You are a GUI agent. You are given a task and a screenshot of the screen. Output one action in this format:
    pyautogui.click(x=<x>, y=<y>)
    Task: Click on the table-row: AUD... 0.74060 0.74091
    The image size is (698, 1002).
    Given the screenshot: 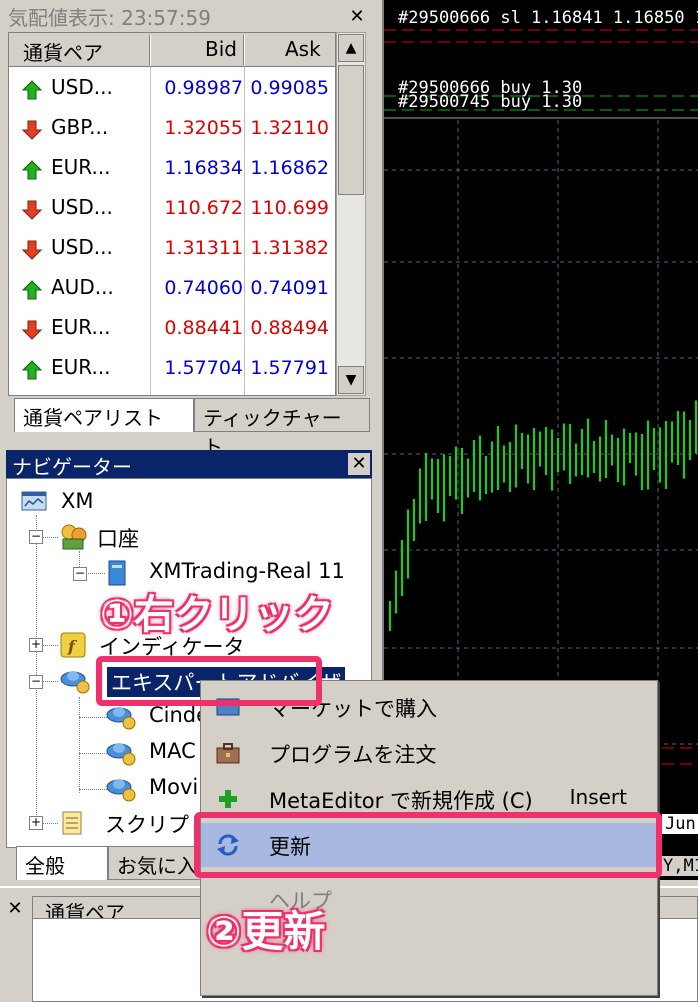 What is the action you would take?
    pyautogui.click(x=172, y=289)
    